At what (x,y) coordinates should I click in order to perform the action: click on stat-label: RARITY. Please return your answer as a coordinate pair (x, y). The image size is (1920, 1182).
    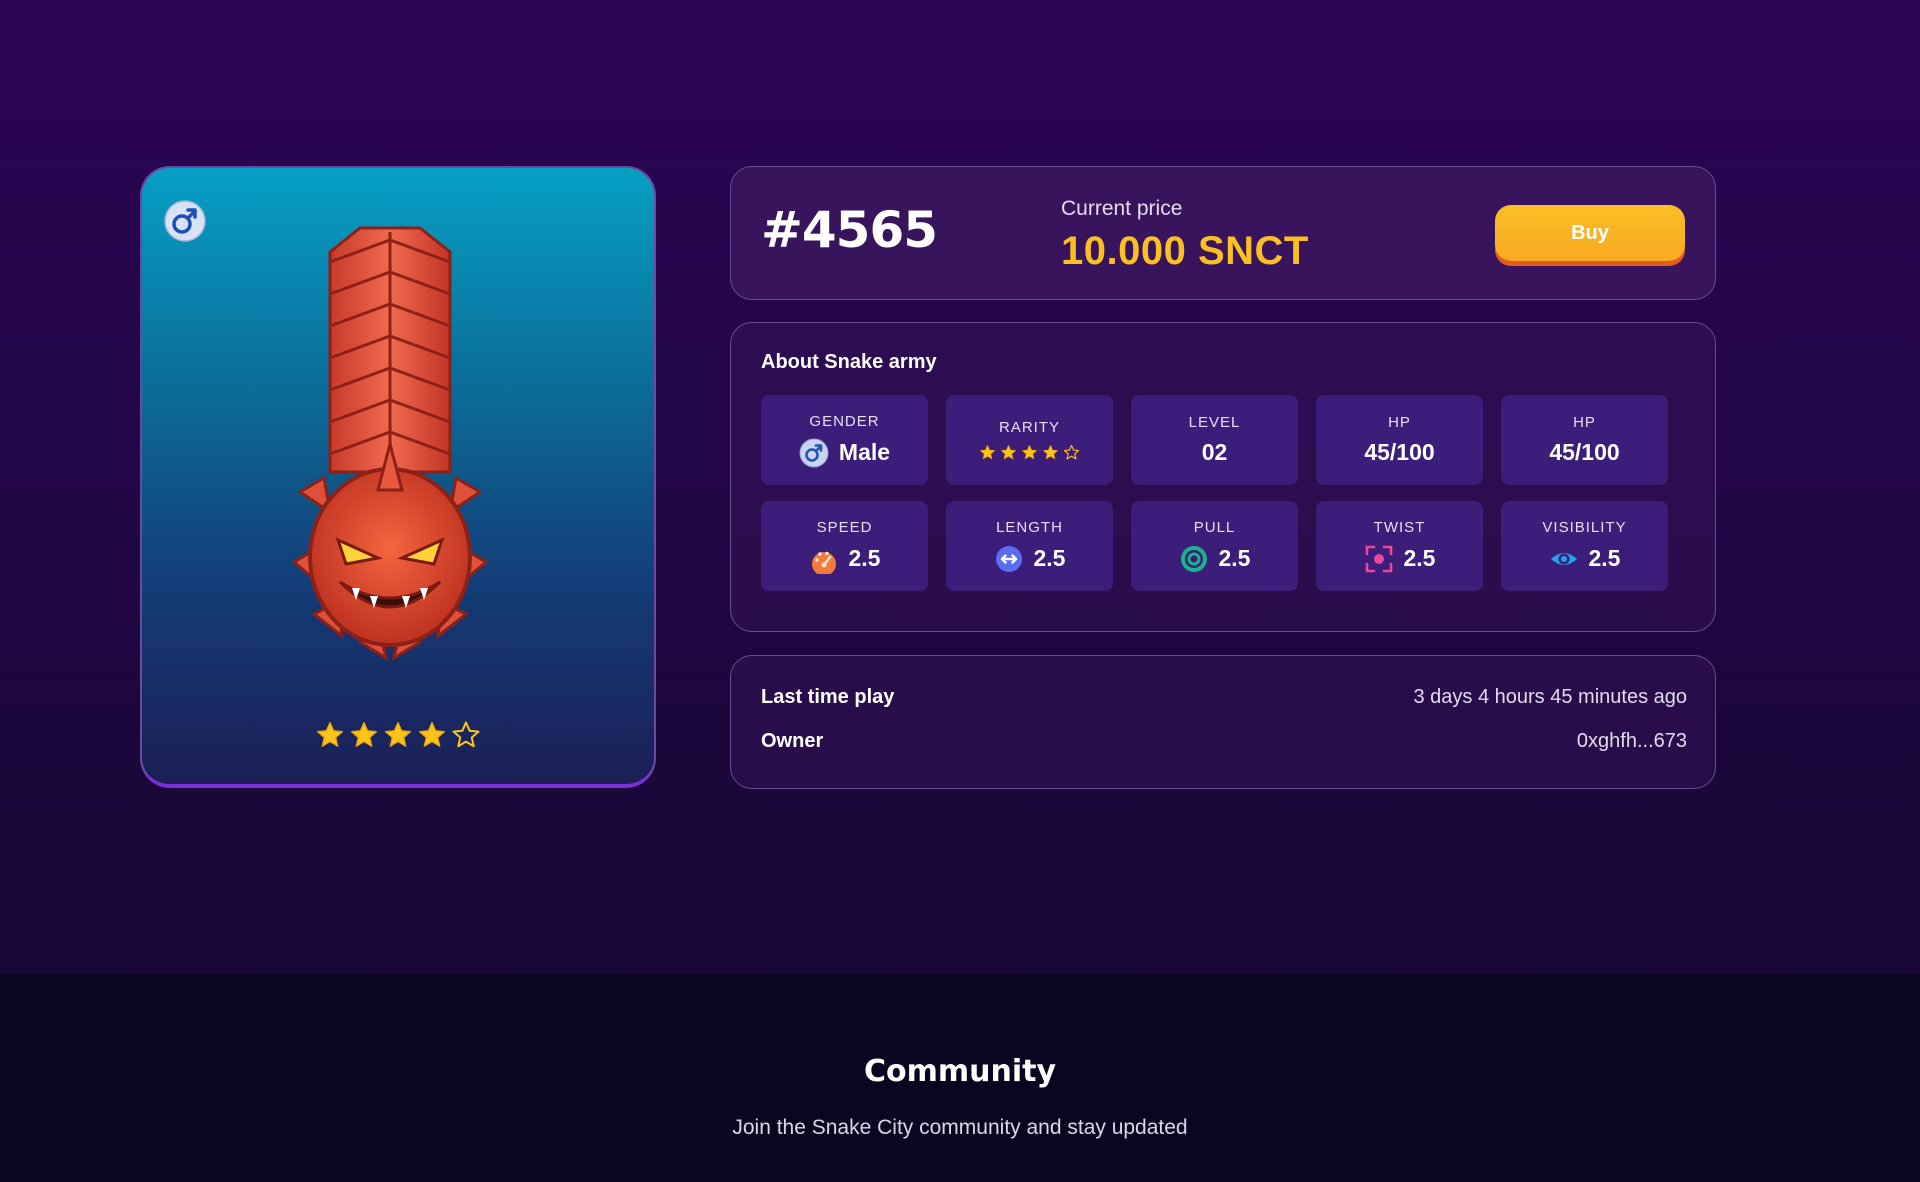
    Looking at the image, I should click on (1029, 427).